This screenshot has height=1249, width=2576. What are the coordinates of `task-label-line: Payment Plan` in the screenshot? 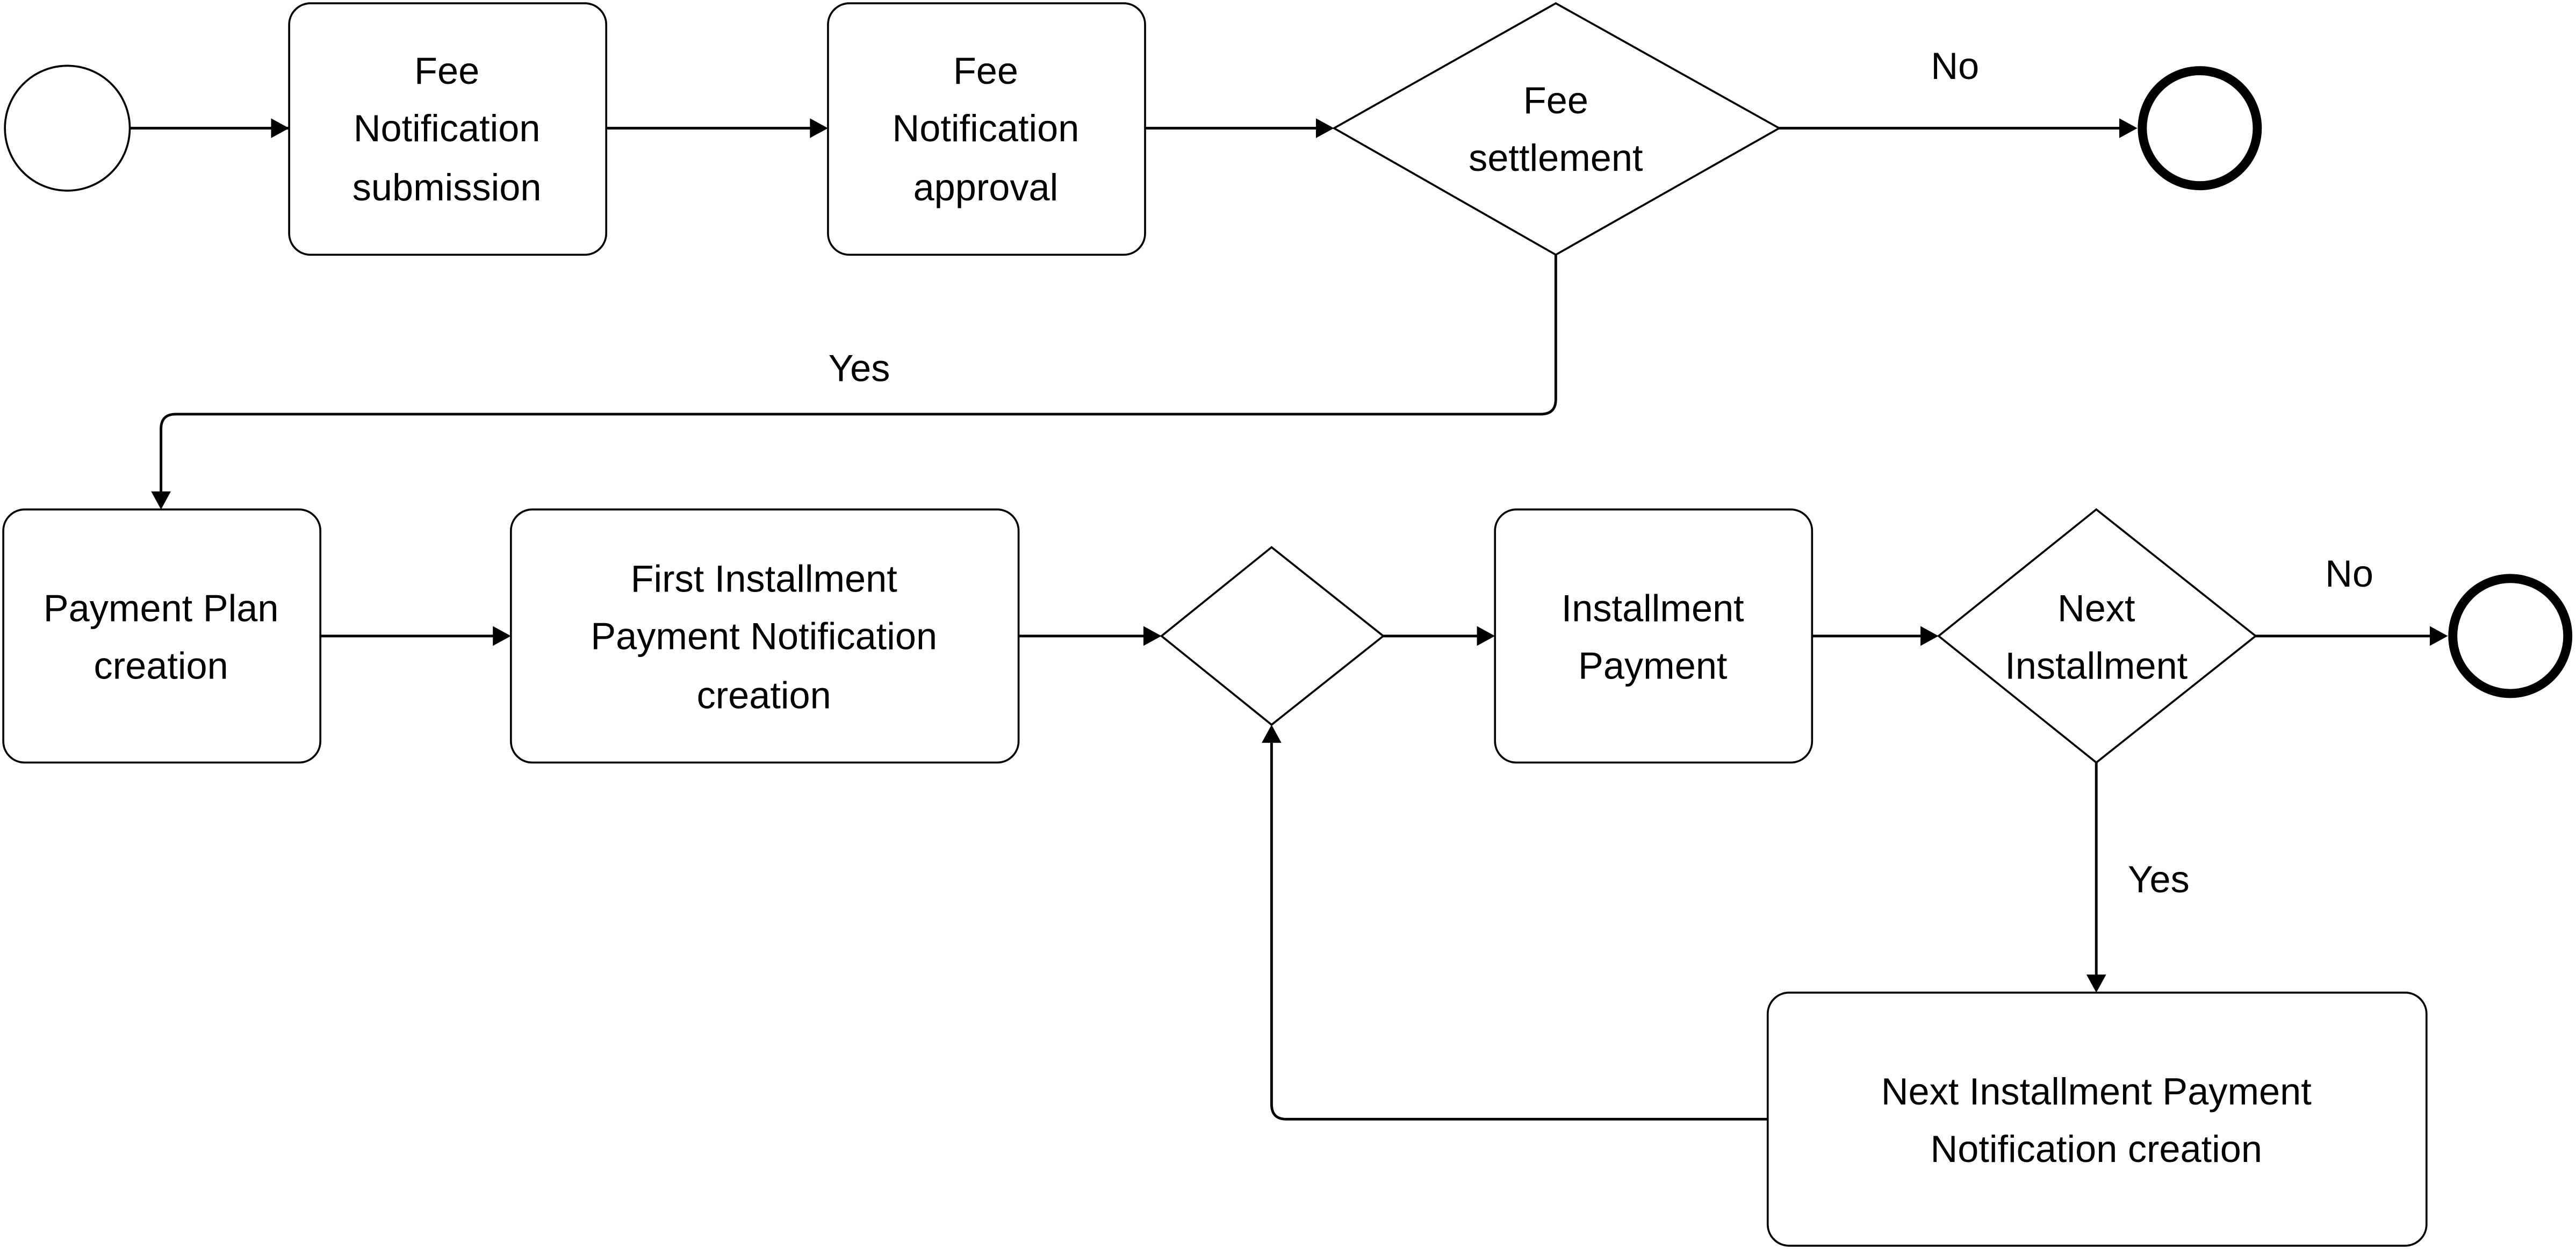 It's located at (161, 608).